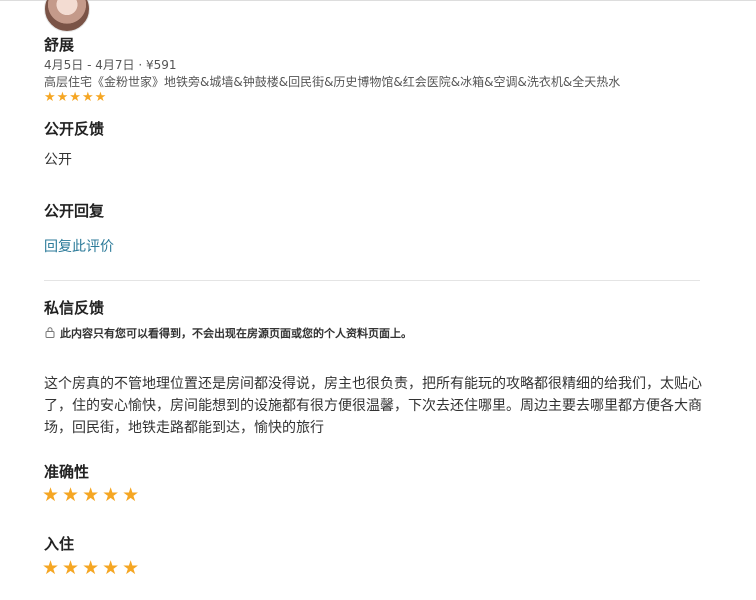 This screenshot has height=600, width=756. Describe the element at coordinates (76, 97) in the screenshot. I see `overall-rating-stars: ★★★★★` at that location.